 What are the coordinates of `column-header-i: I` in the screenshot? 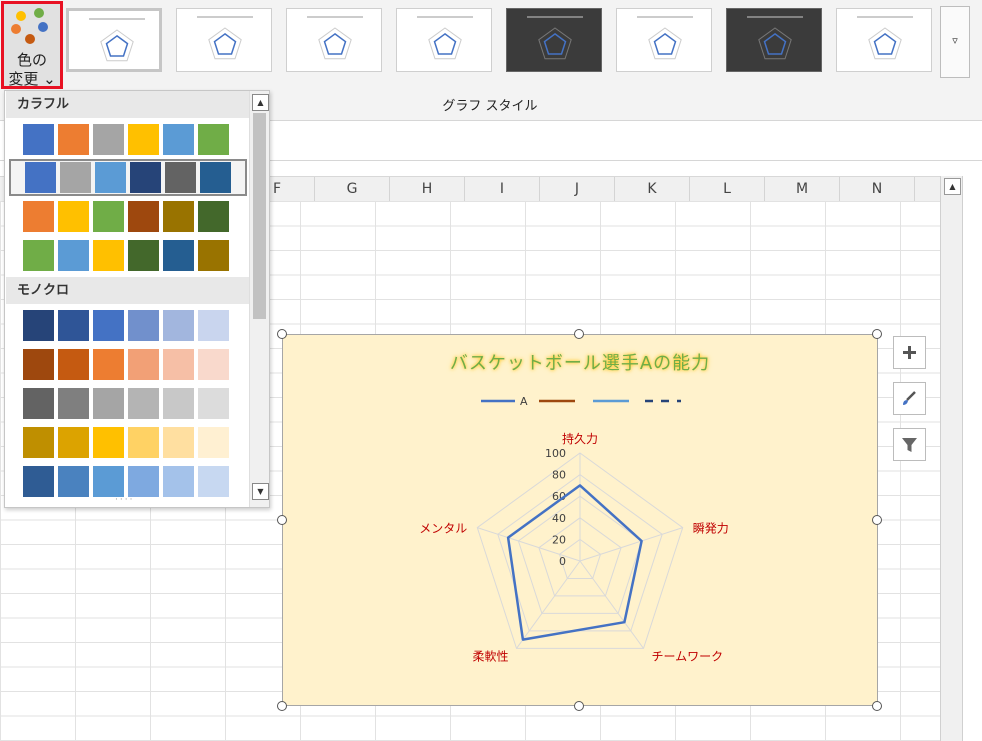 It's located at (502, 189).